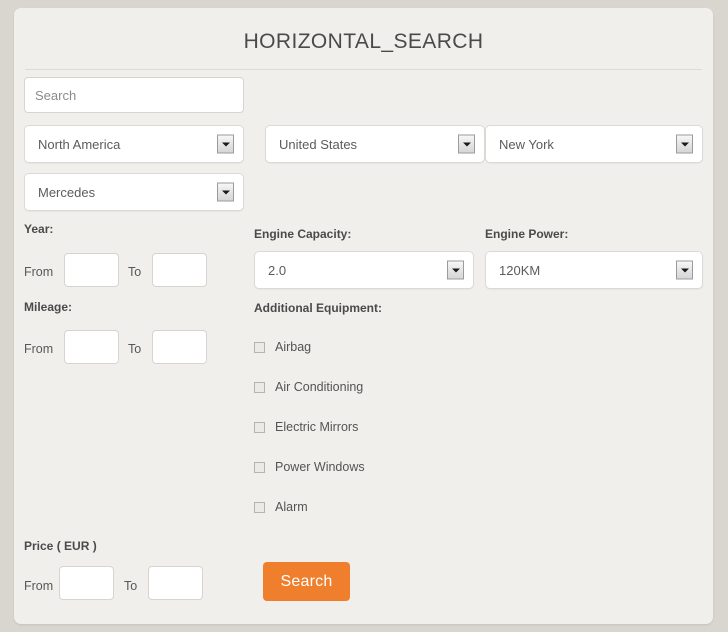 Image resolution: width=728 pixels, height=632 pixels. I want to click on select-state-value: New York, so click(526, 144).